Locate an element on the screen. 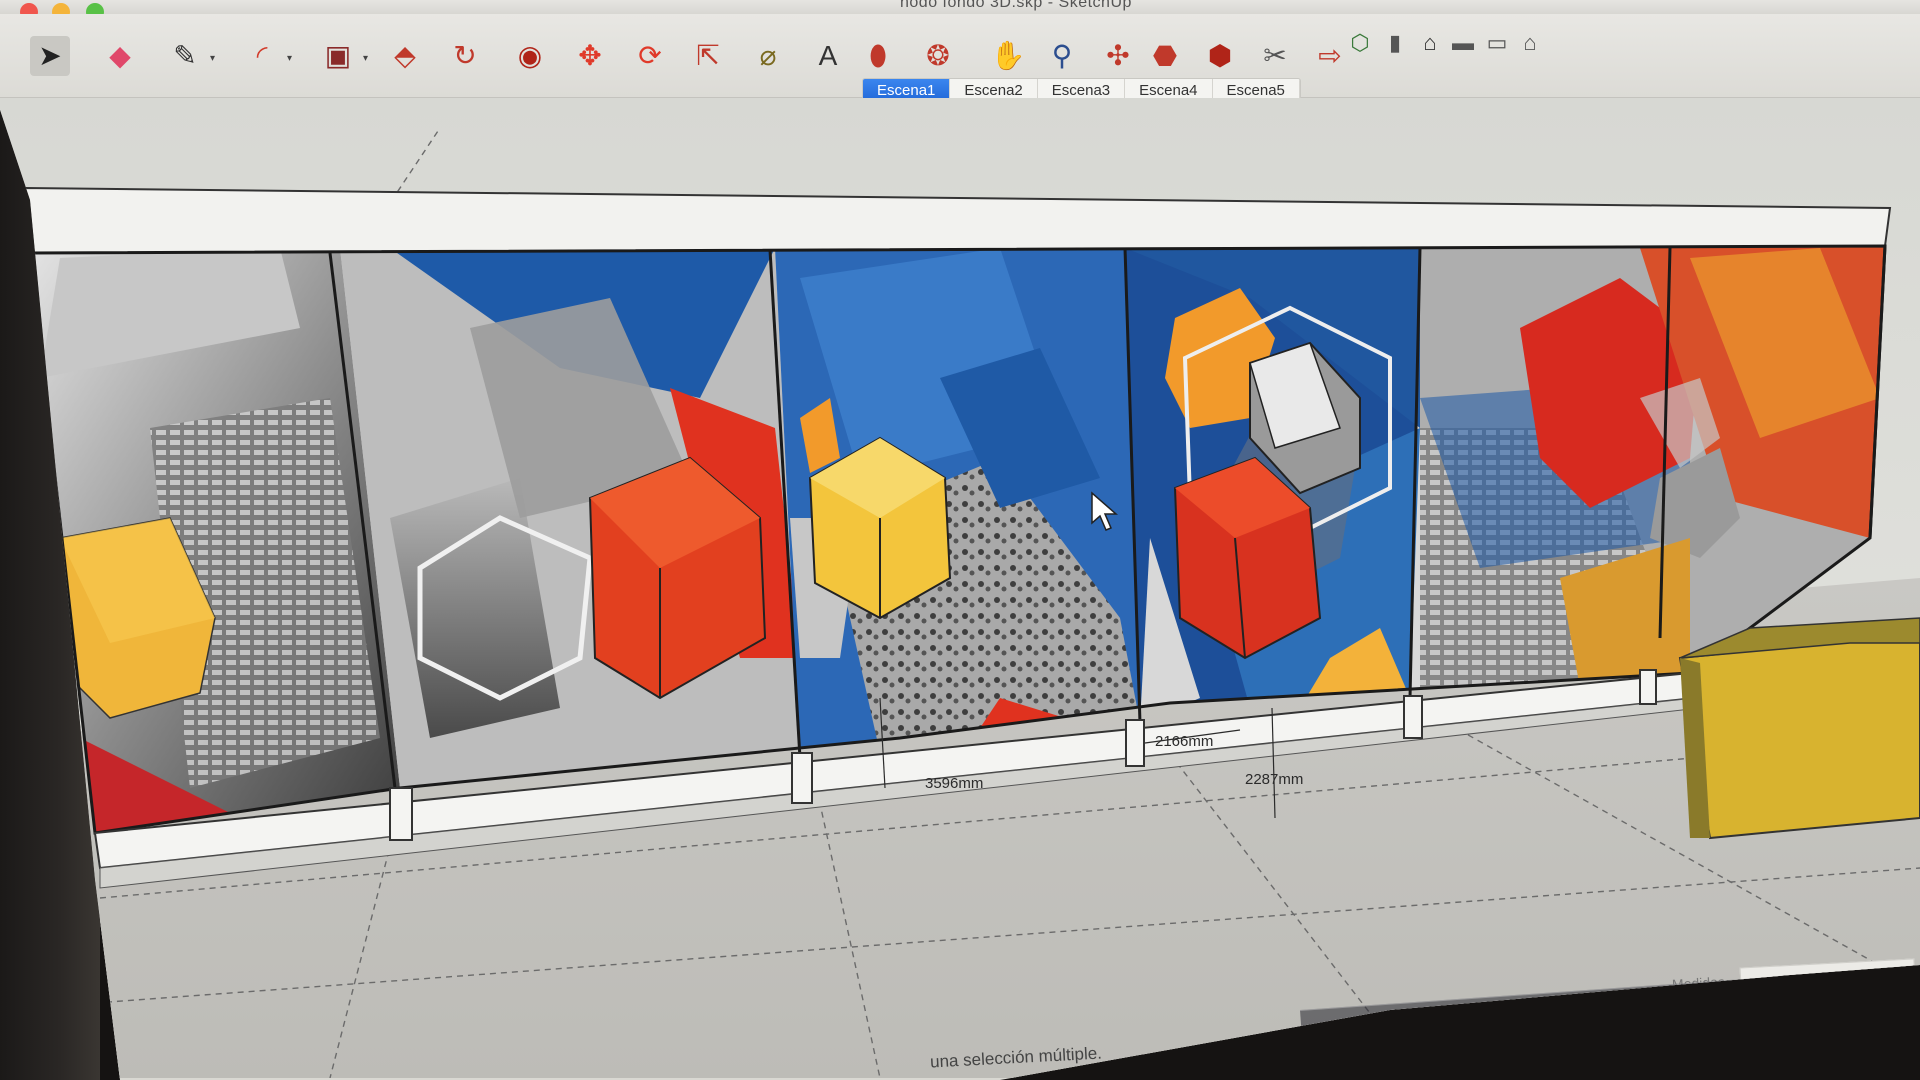 This screenshot has width=1920, height=1080. orbit-tool: ❂ is located at coordinates (938, 56).